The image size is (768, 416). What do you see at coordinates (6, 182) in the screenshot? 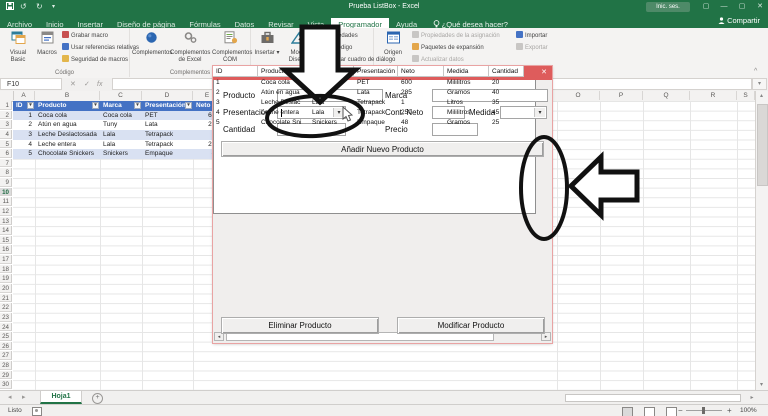
I see `row-header-9: 9` at bounding box center [6, 182].